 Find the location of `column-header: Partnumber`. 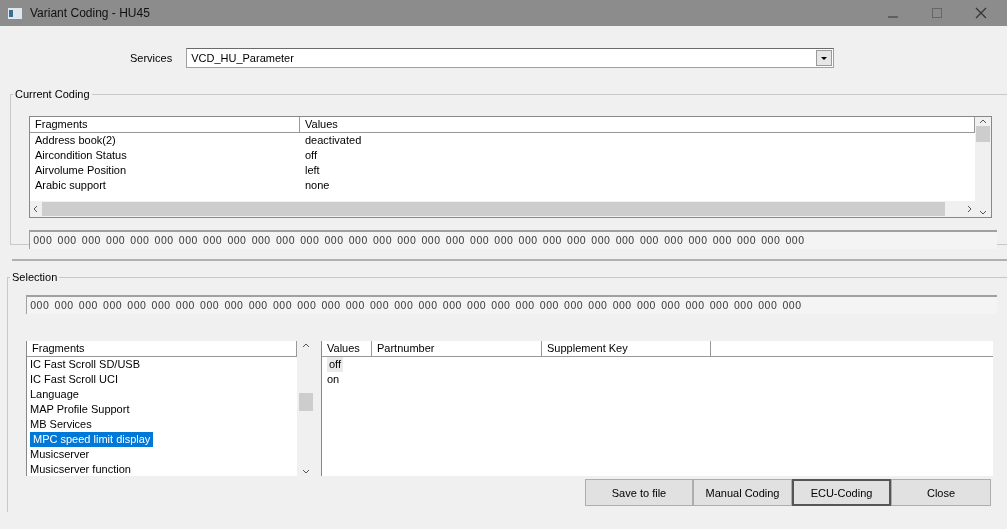

column-header: Partnumber is located at coordinates (457, 348).